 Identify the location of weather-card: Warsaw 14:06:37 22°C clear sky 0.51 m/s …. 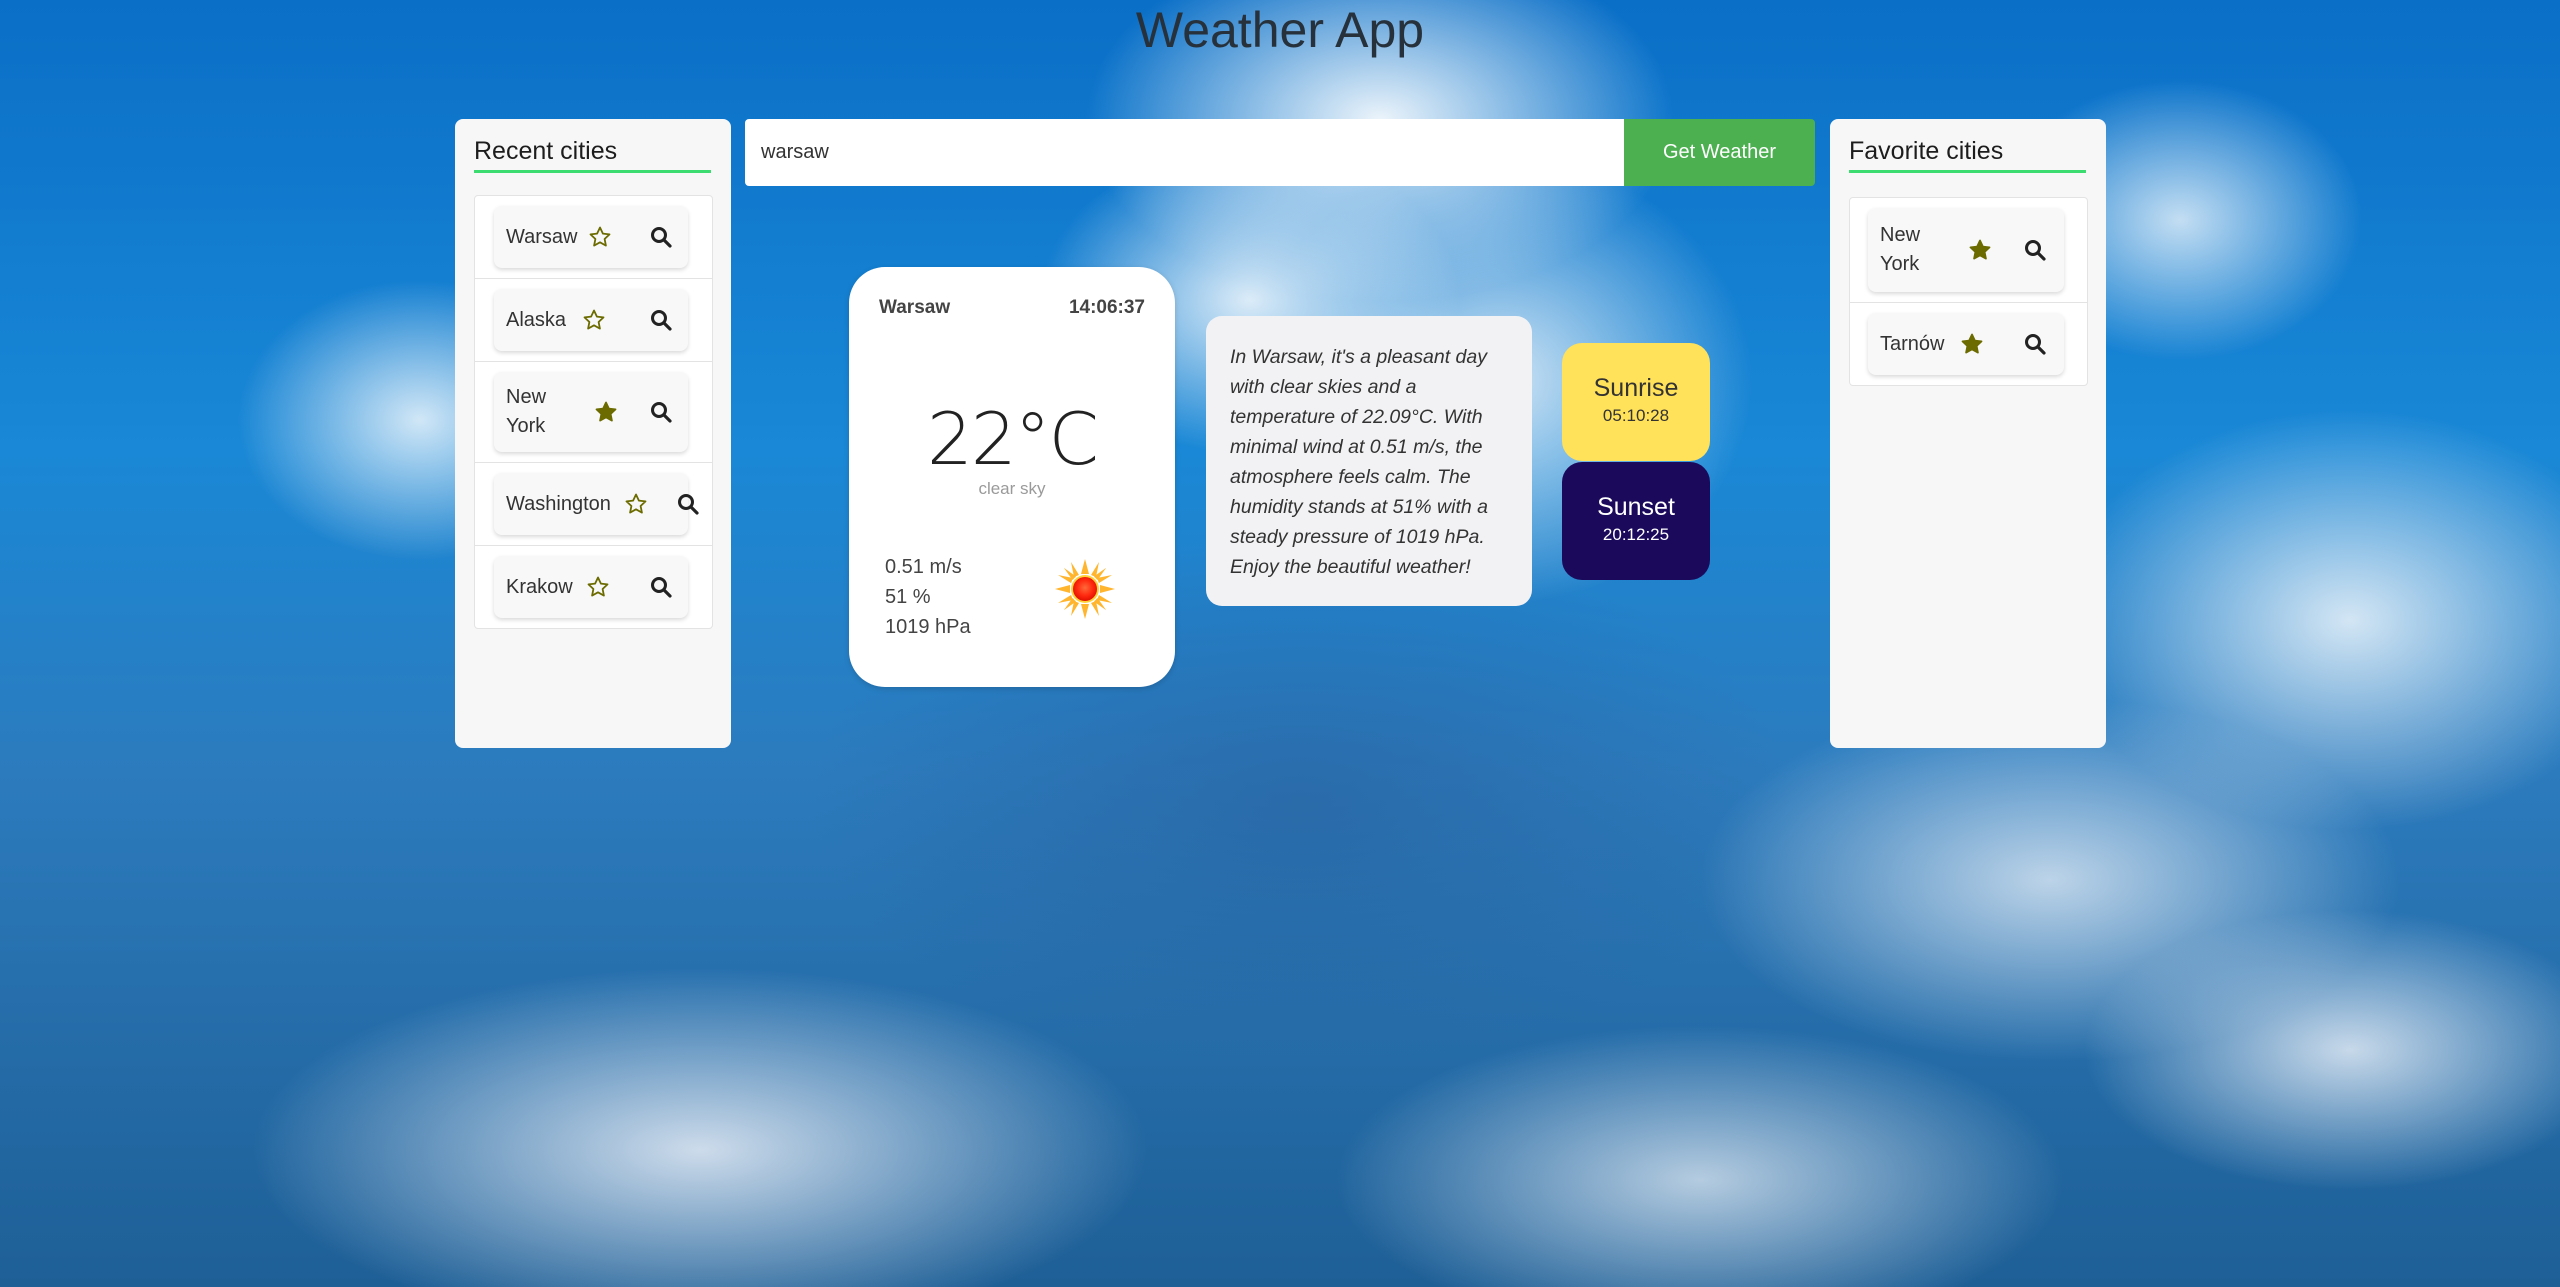
(1012, 477).